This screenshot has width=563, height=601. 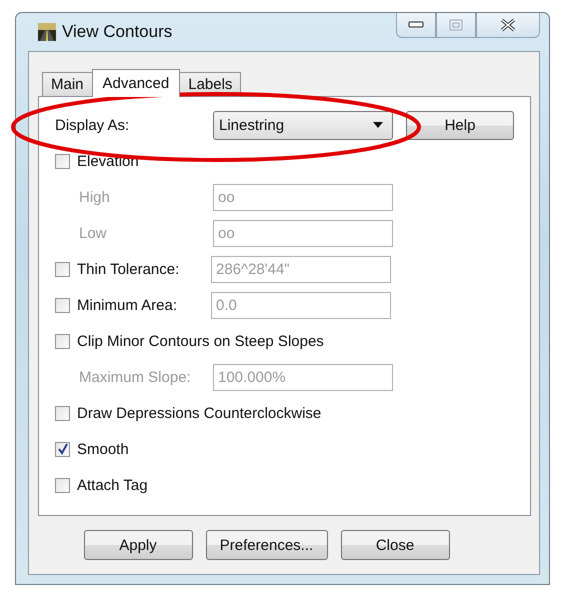 What do you see at coordinates (460, 125) in the screenshot?
I see `help-button: Help` at bounding box center [460, 125].